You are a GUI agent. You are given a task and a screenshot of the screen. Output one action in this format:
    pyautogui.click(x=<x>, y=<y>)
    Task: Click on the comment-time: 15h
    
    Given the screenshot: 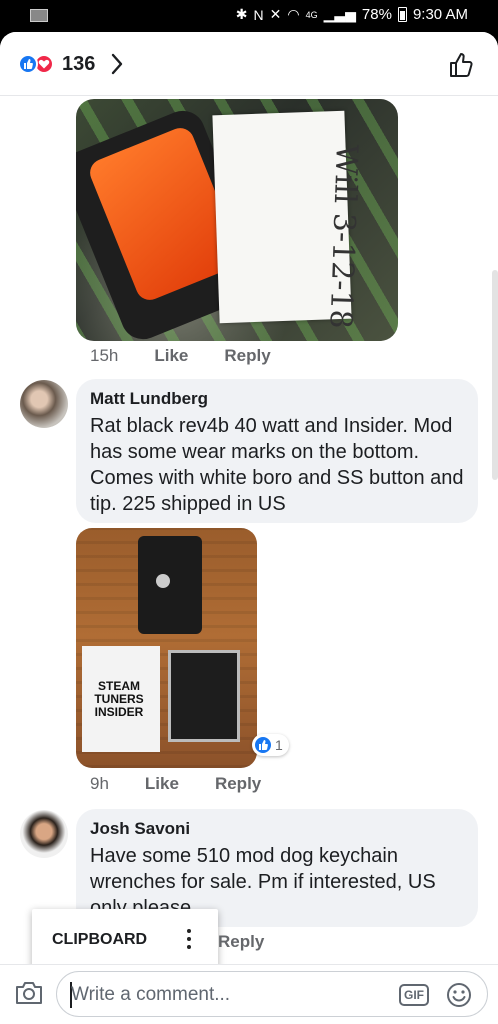 What is the action you would take?
    pyautogui.click(x=104, y=355)
    